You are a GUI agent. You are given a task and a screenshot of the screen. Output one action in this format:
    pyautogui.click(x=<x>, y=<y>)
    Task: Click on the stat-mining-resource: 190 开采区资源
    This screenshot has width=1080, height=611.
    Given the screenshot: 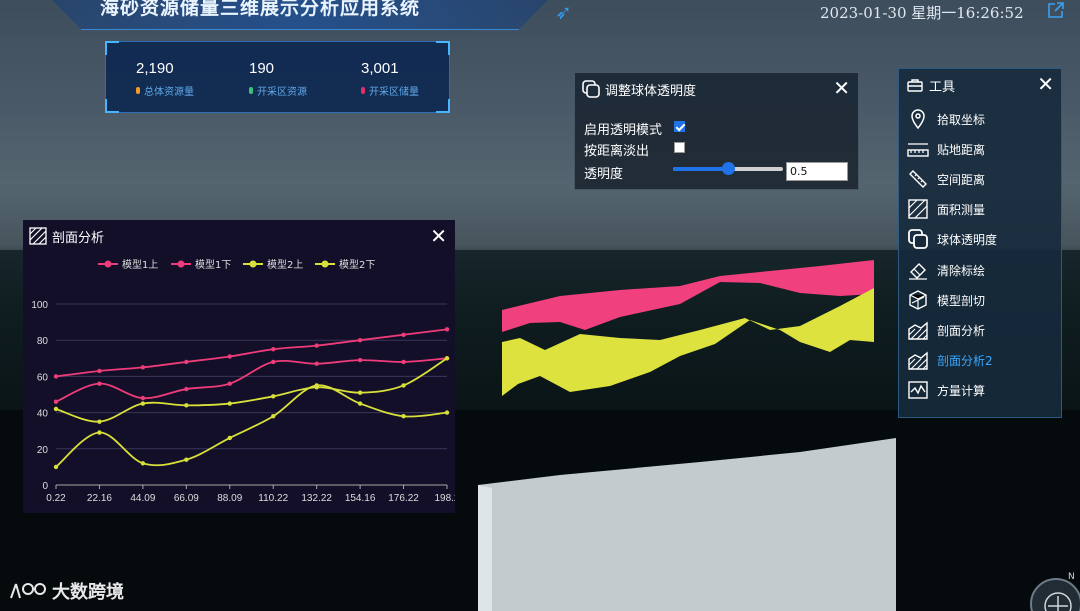 What is the action you would take?
    pyautogui.click(x=278, y=79)
    